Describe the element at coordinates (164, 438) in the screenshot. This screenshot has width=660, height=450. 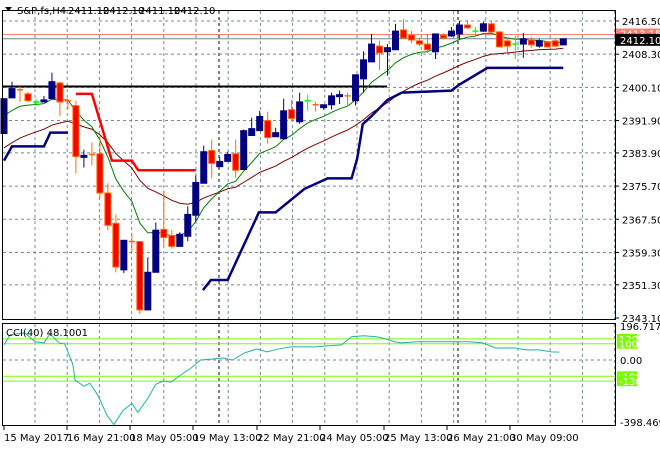
I see `time-axis-label: 18 May 05:00` at that location.